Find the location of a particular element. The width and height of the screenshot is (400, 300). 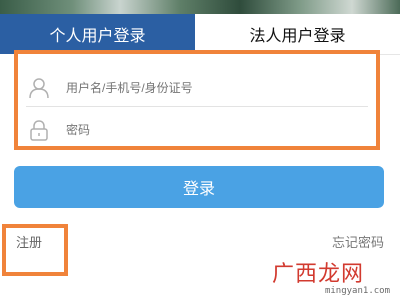

login-button: 登录 is located at coordinates (199, 187).